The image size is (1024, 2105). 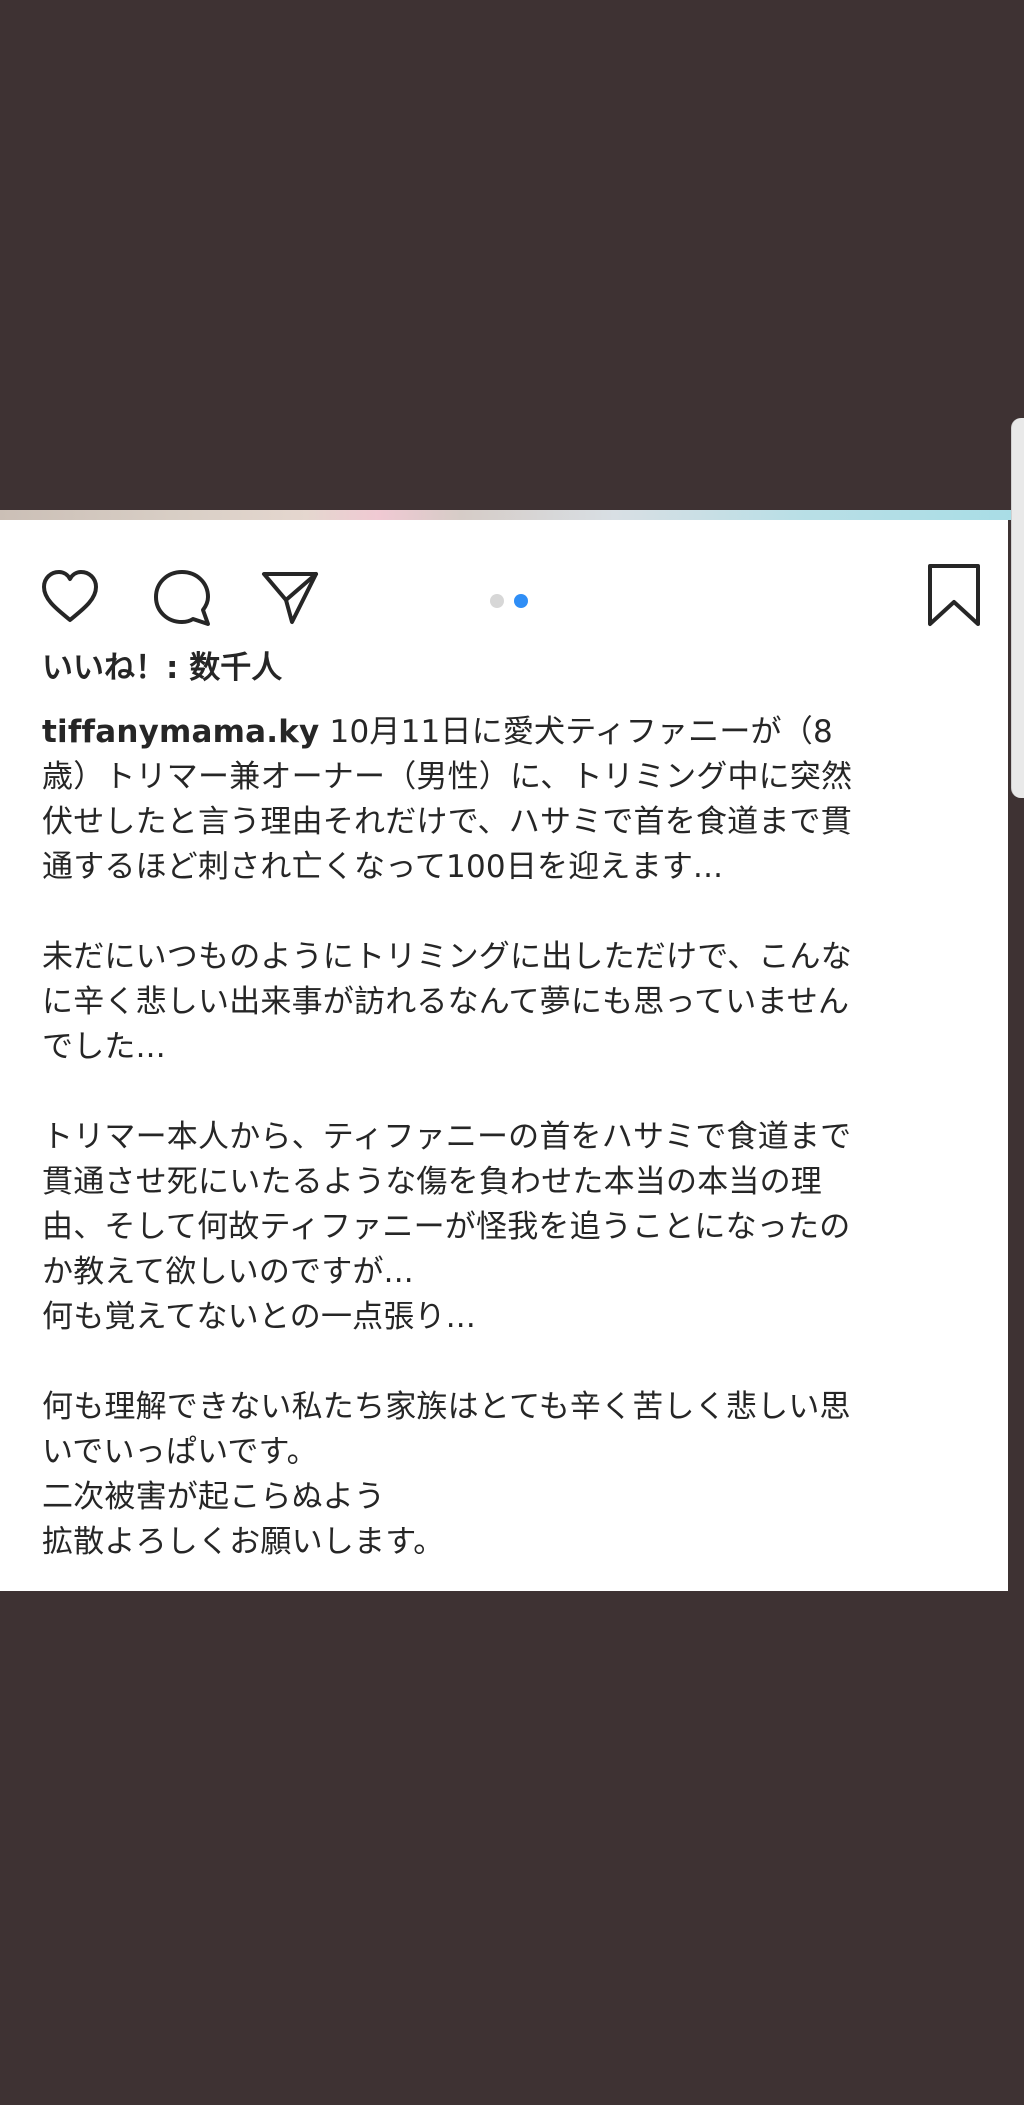 What do you see at coordinates (70, 598) in the screenshot?
I see `heart-icon` at bounding box center [70, 598].